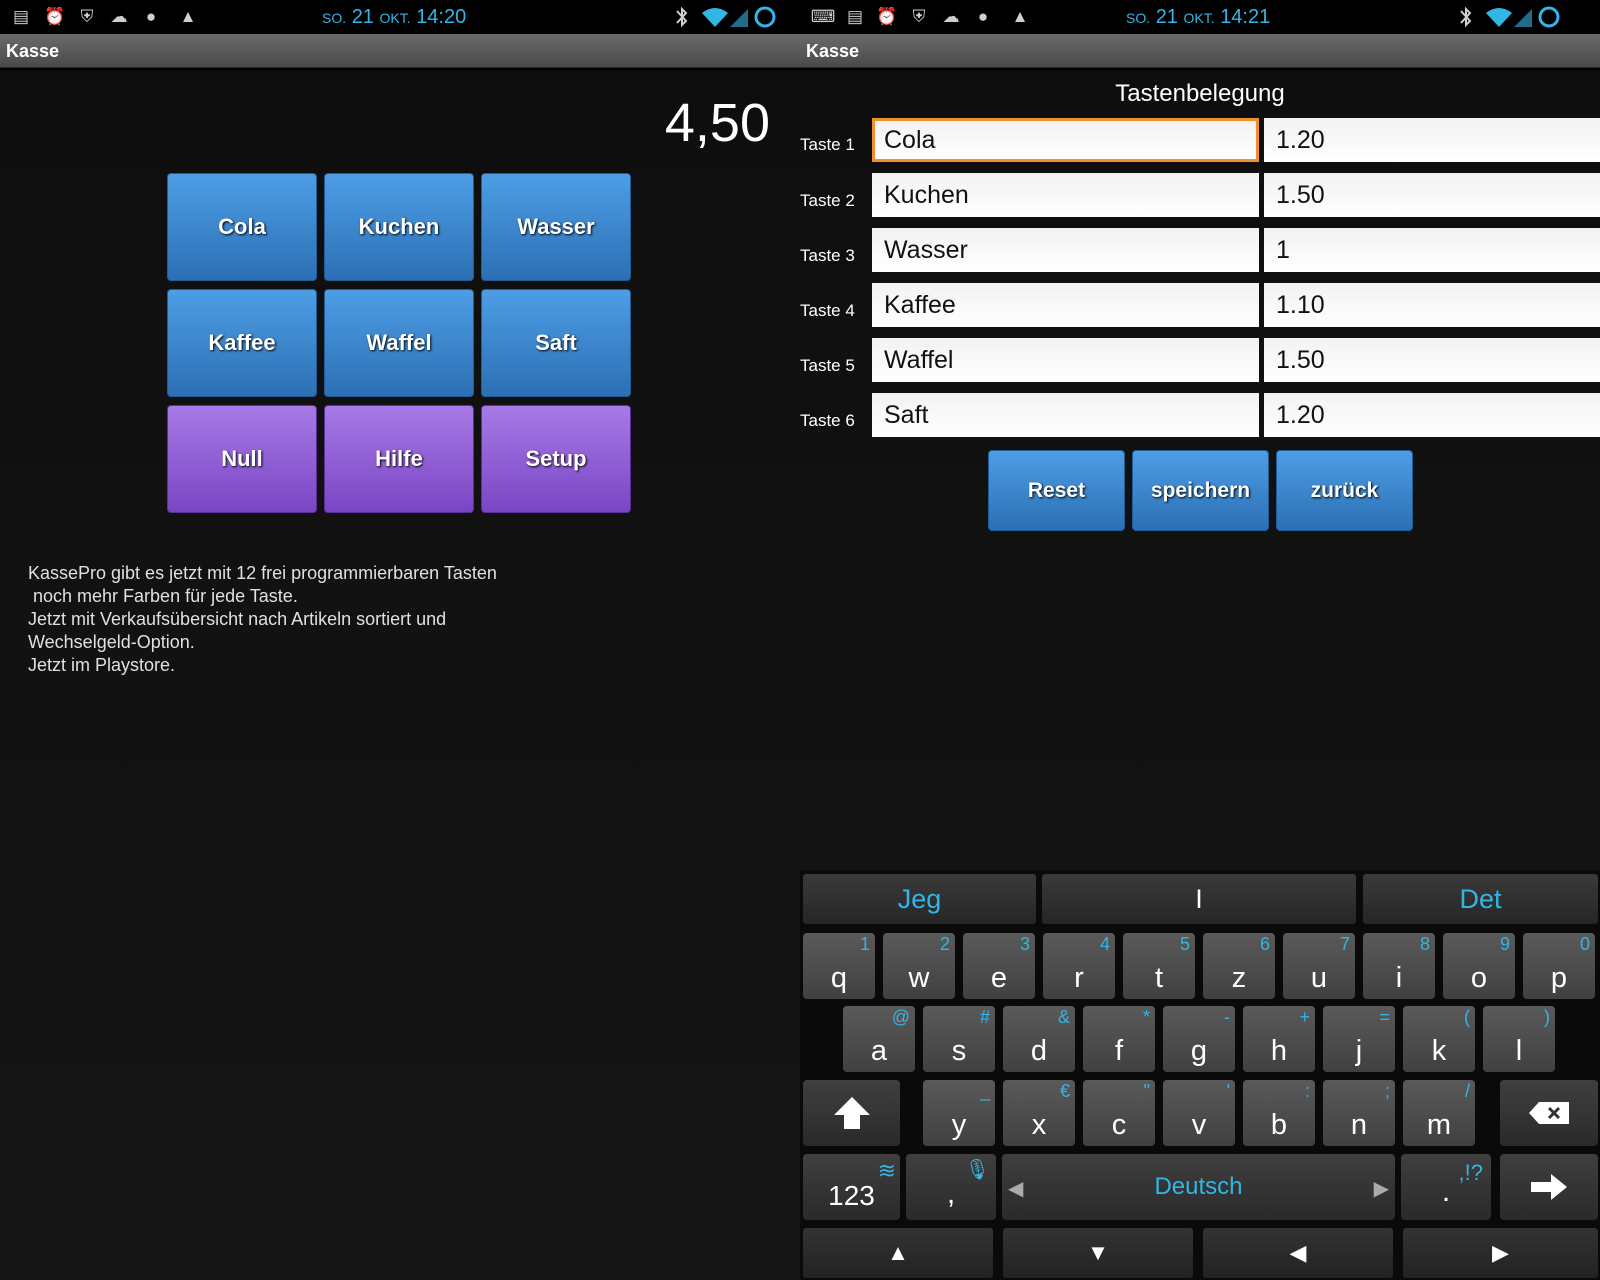 This screenshot has width=1600, height=1280. I want to click on key-name-field-6: Saft, so click(1065, 415).